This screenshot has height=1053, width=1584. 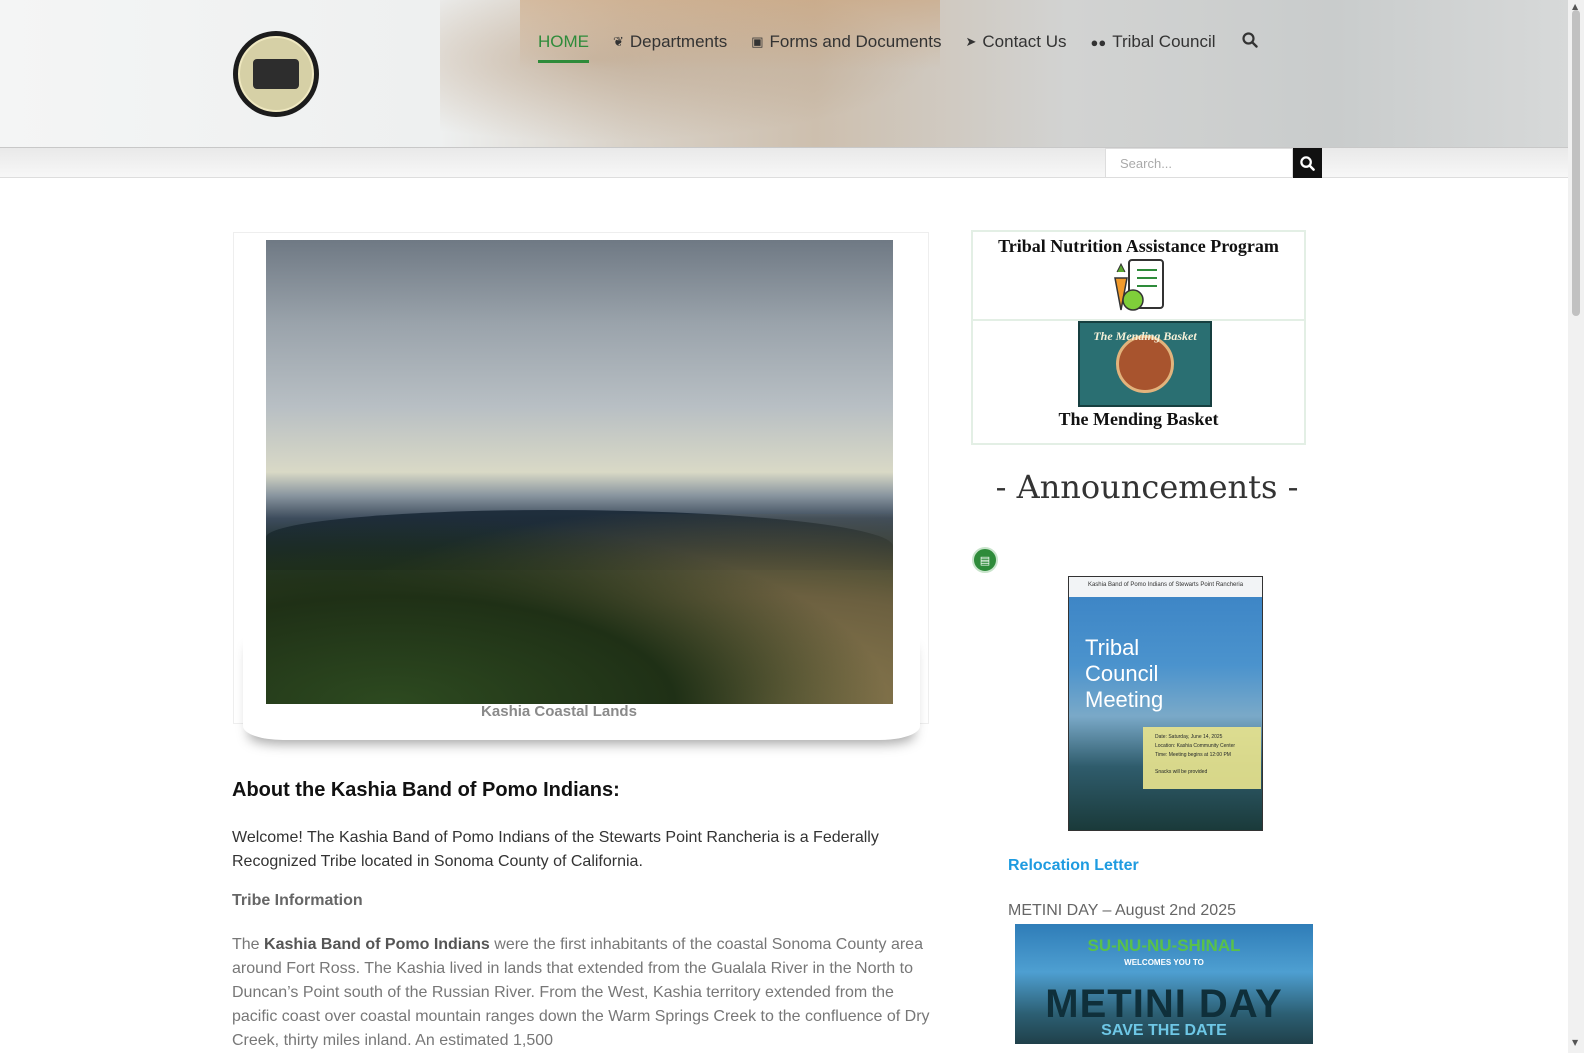 What do you see at coordinates (1024, 41) in the screenshot?
I see `nav-contact-label: Contact Us` at bounding box center [1024, 41].